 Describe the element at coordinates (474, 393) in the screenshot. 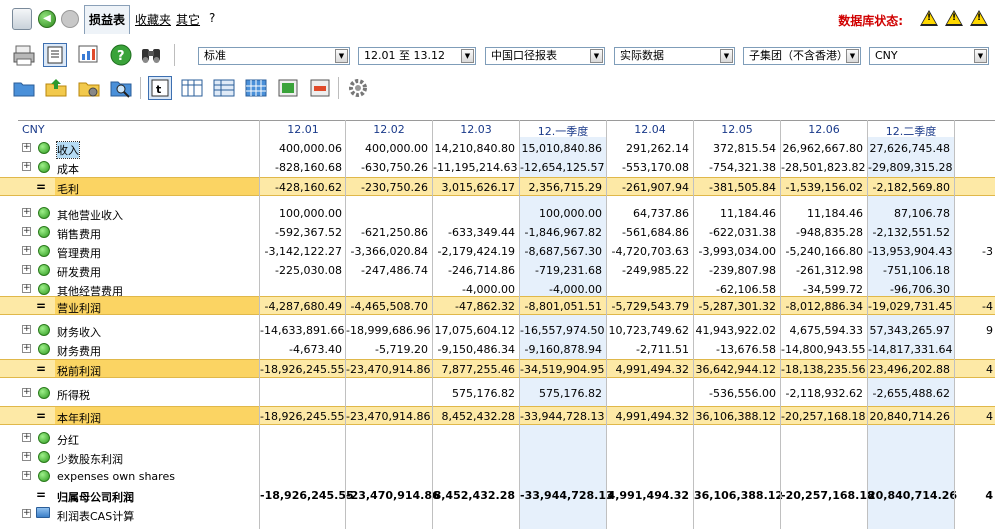

I see `table-cell: 575,176.82` at that location.